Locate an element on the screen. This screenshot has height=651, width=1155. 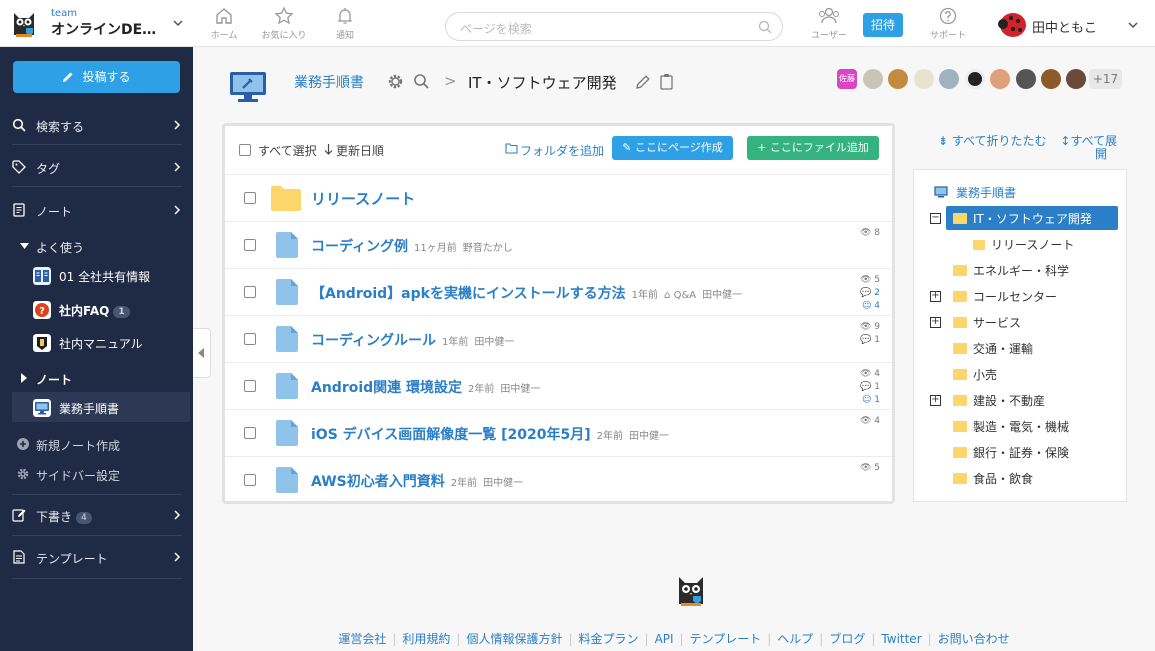
footer-link-help: ヘルプ is located at coordinates (795, 639).